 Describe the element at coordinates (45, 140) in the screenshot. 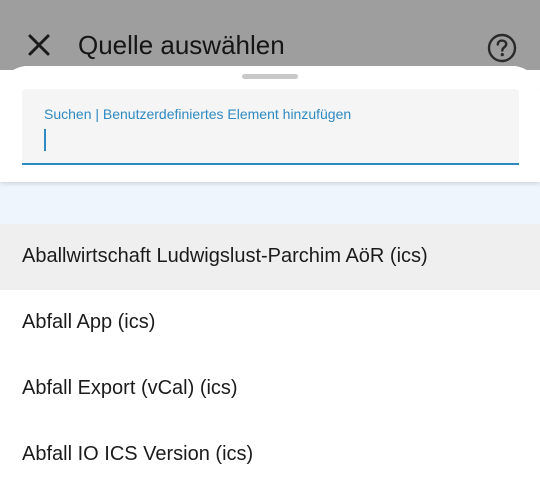

I see `text-cursor` at that location.